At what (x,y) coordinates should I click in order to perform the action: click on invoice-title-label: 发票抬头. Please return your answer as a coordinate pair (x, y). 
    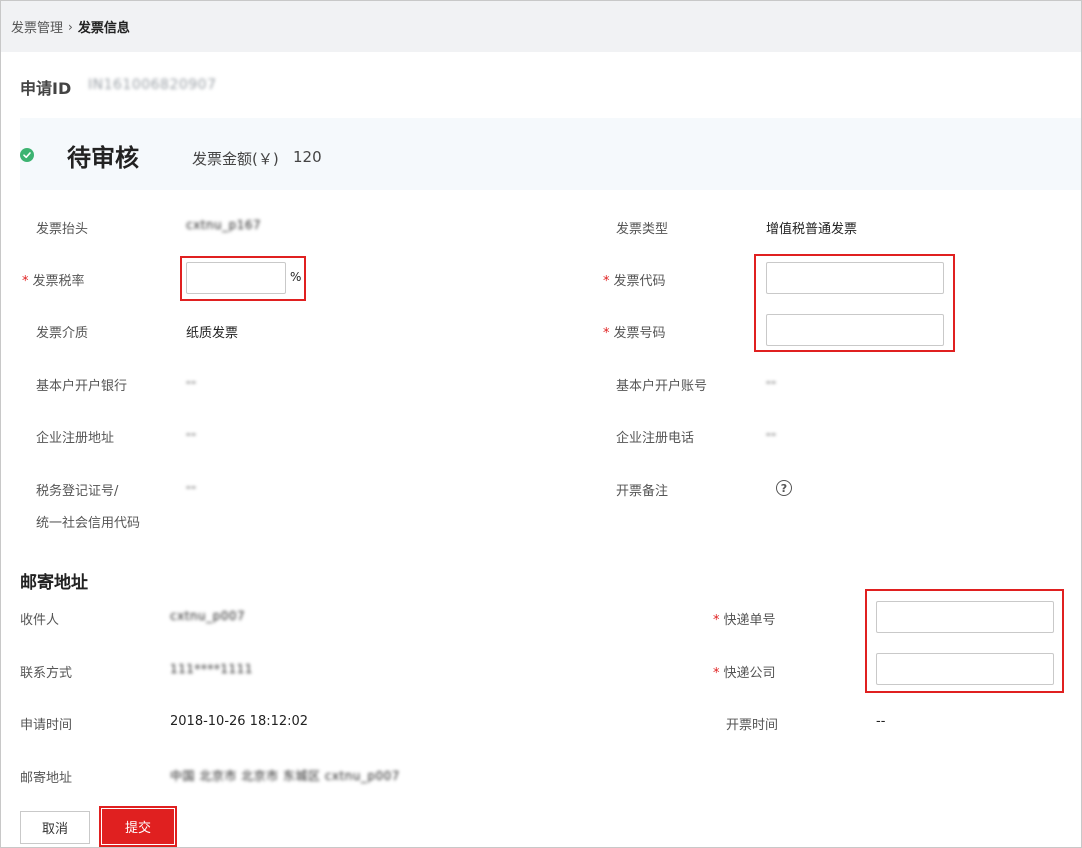
    Looking at the image, I should click on (62, 229).